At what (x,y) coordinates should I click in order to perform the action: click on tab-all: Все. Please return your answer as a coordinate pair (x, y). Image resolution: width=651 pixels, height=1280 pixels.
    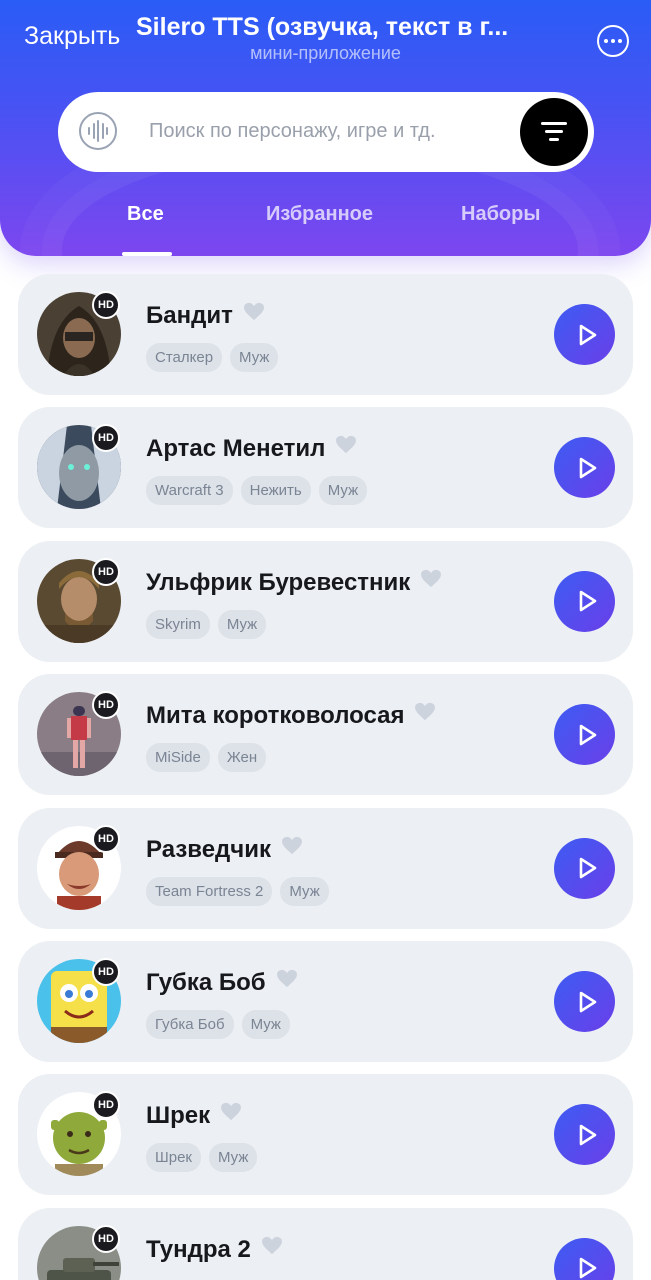
    Looking at the image, I should click on (145, 214).